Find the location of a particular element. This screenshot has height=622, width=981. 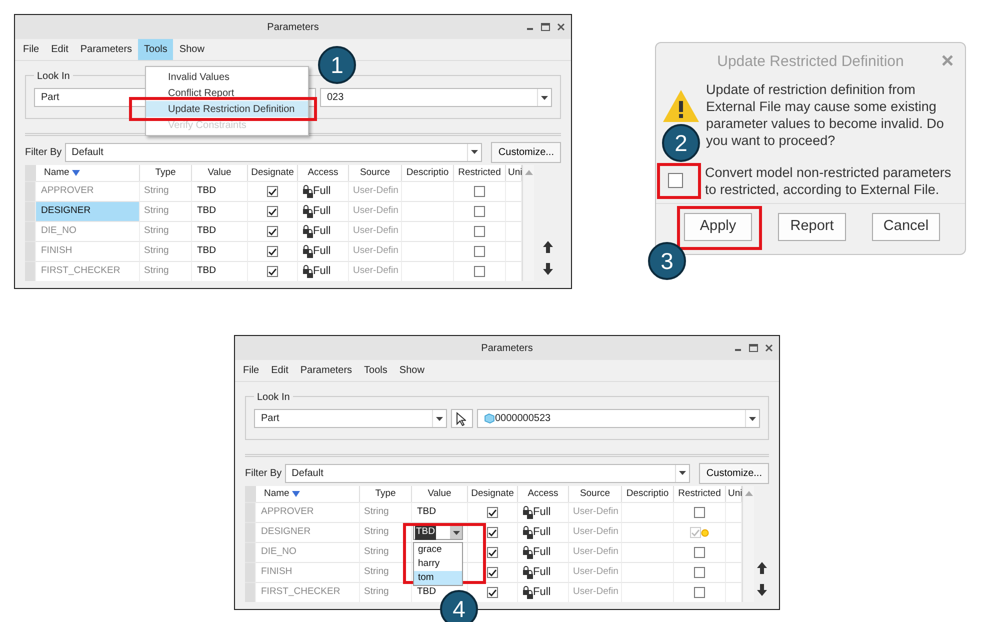

dropdown-option: harry is located at coordinates (438, 564).